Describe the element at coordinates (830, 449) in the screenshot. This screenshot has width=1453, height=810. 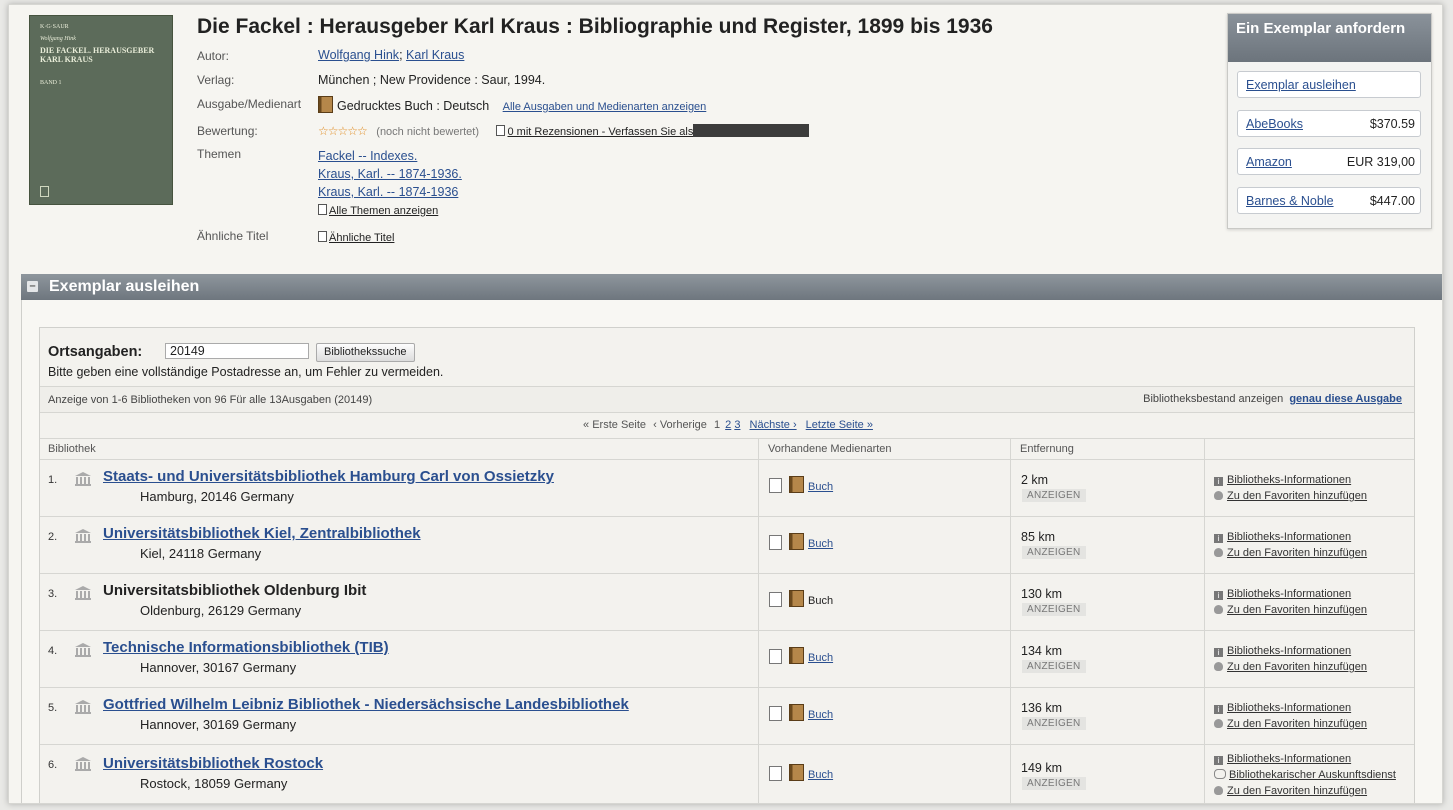
I see `col-media: Vorhandene Medienarten` at that location.